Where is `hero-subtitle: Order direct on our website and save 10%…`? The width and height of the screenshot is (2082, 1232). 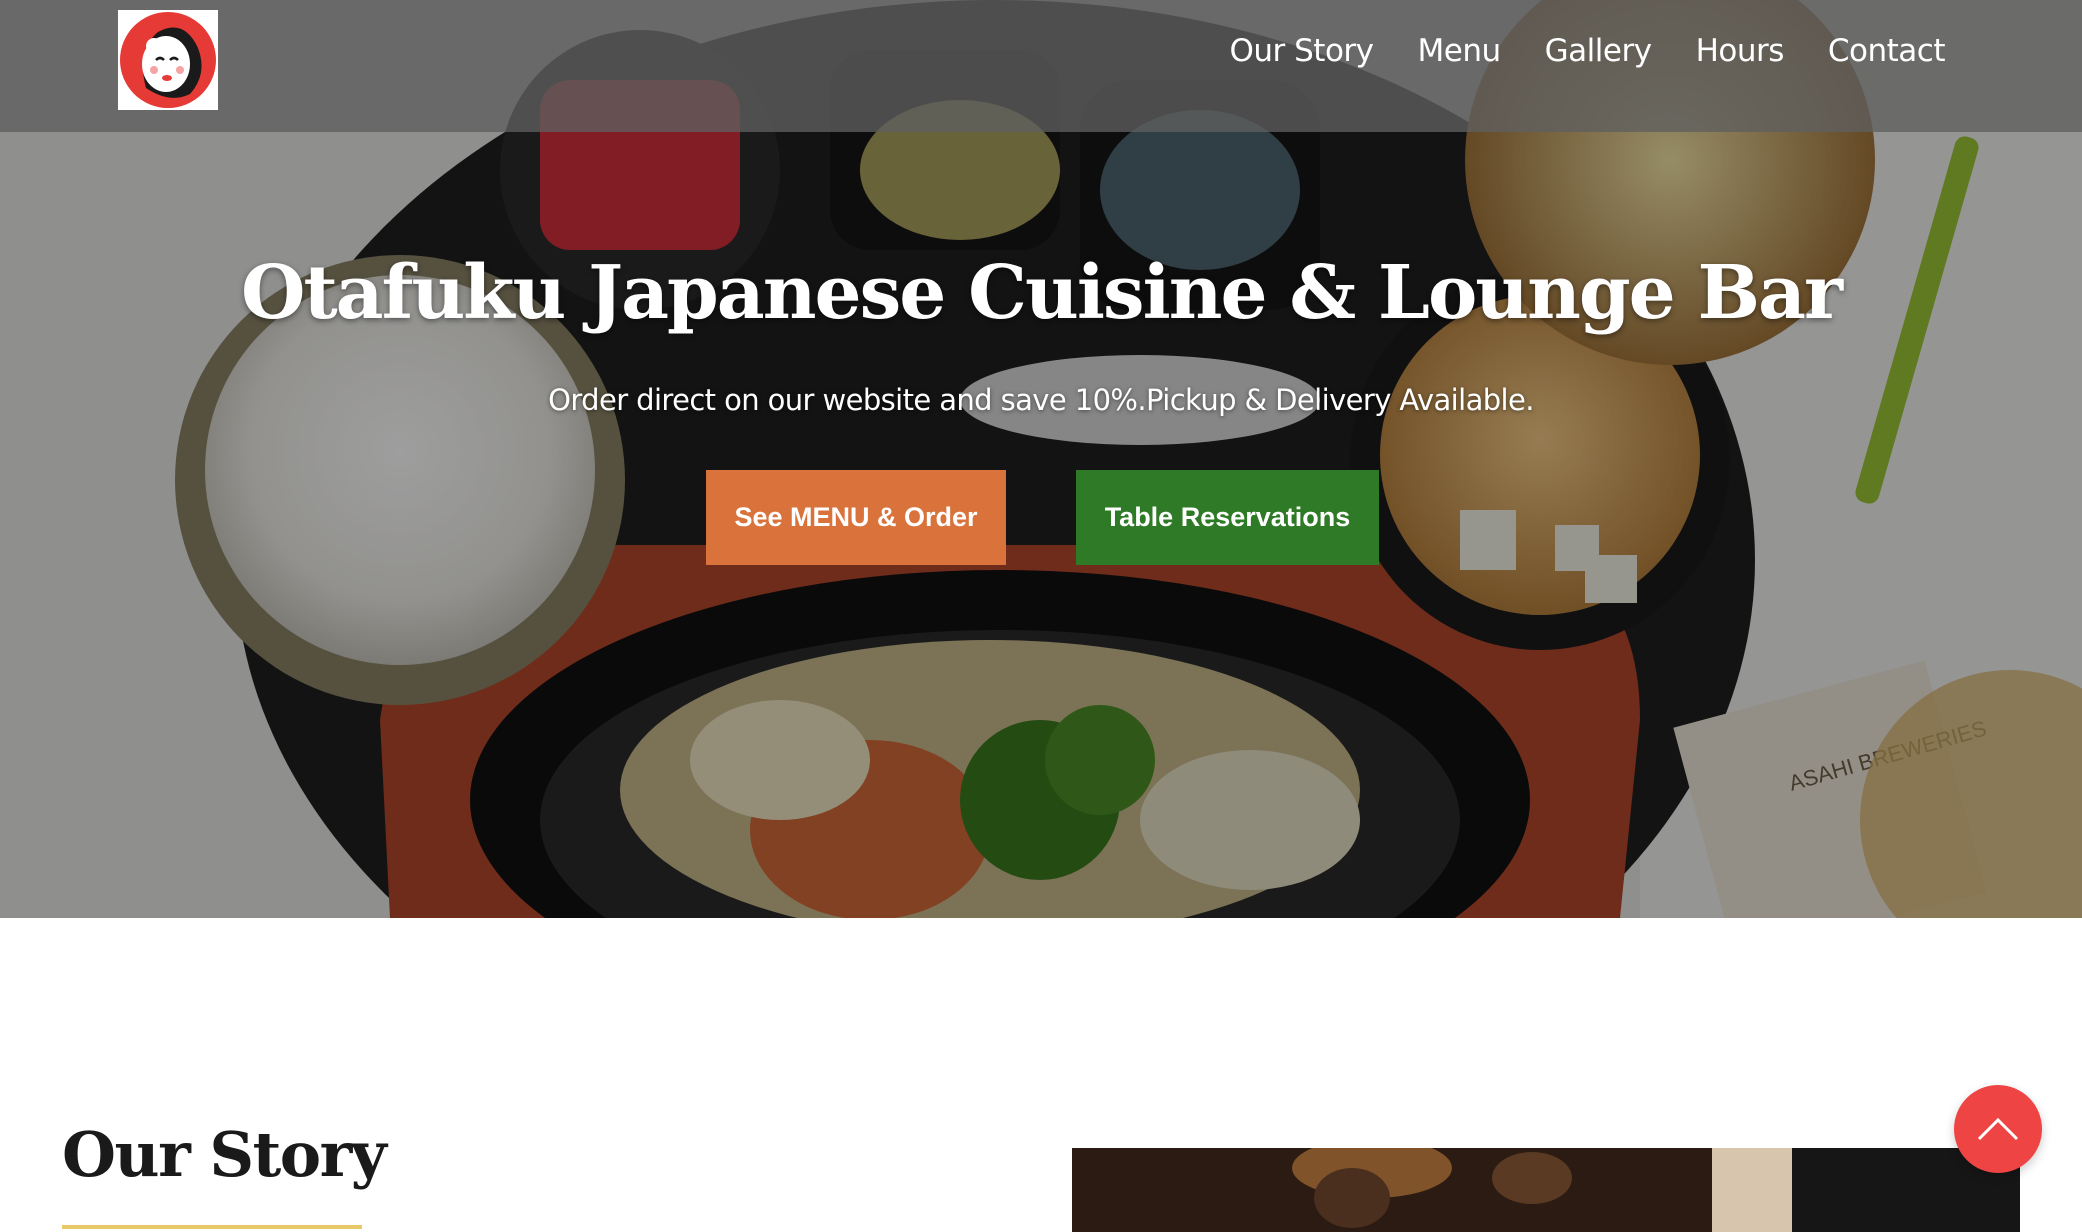 hero-subtitle: Order direct on our website and save 10%… is located at coordinates (1041, 400).